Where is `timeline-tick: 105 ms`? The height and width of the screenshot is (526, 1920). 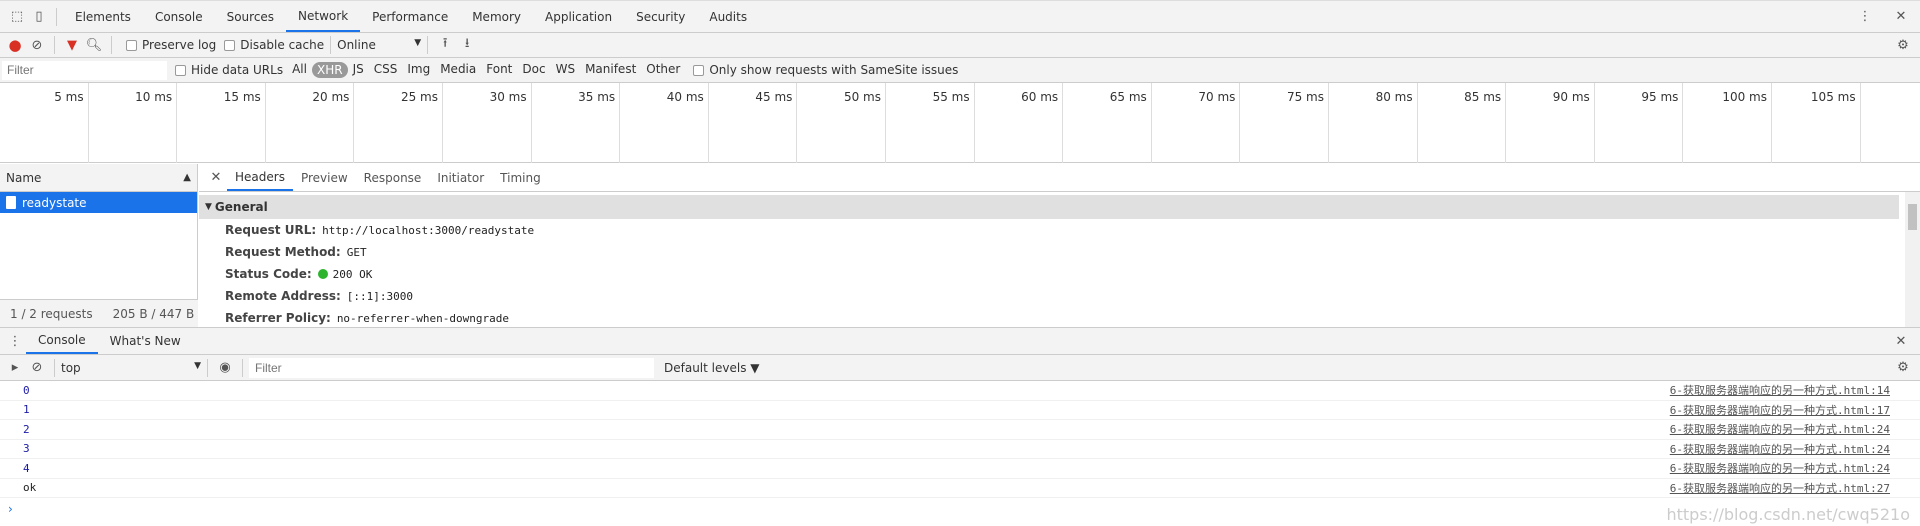
timeline-tick: 105 ms is located at coordinates (1816, 123).